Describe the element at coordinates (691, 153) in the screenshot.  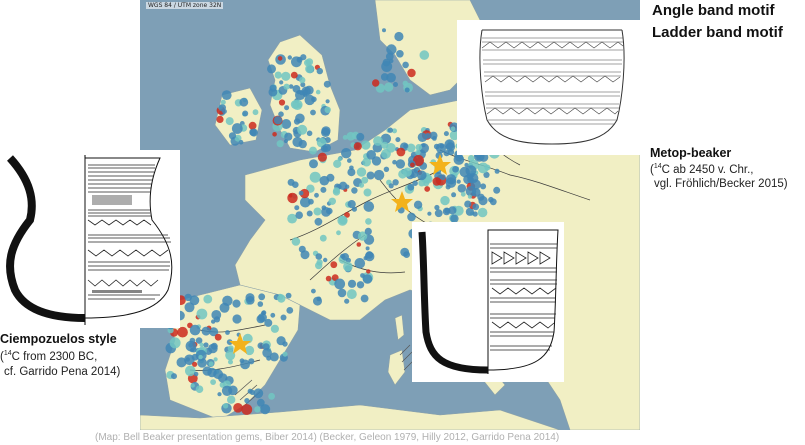
I see `metop-beaker-title: Metop-beaker` at that location.